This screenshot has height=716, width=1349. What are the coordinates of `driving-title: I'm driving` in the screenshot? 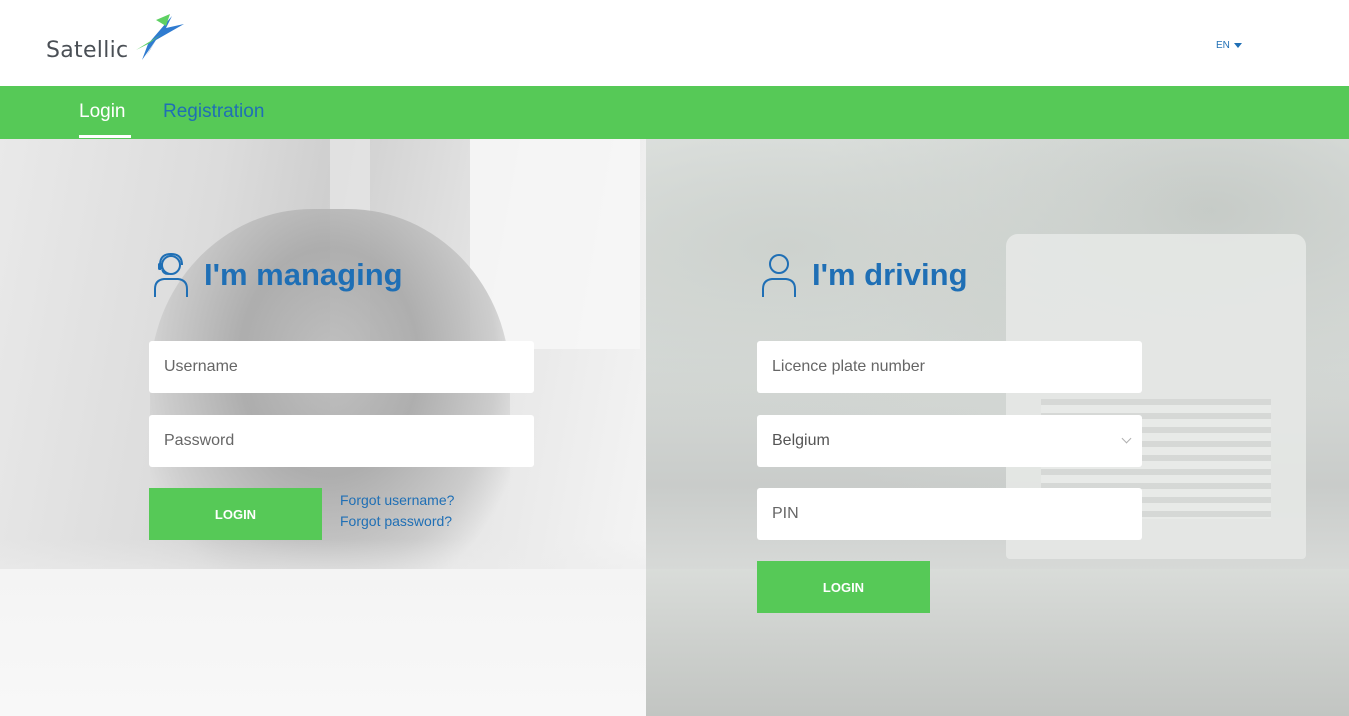 It's located at (890, 274).